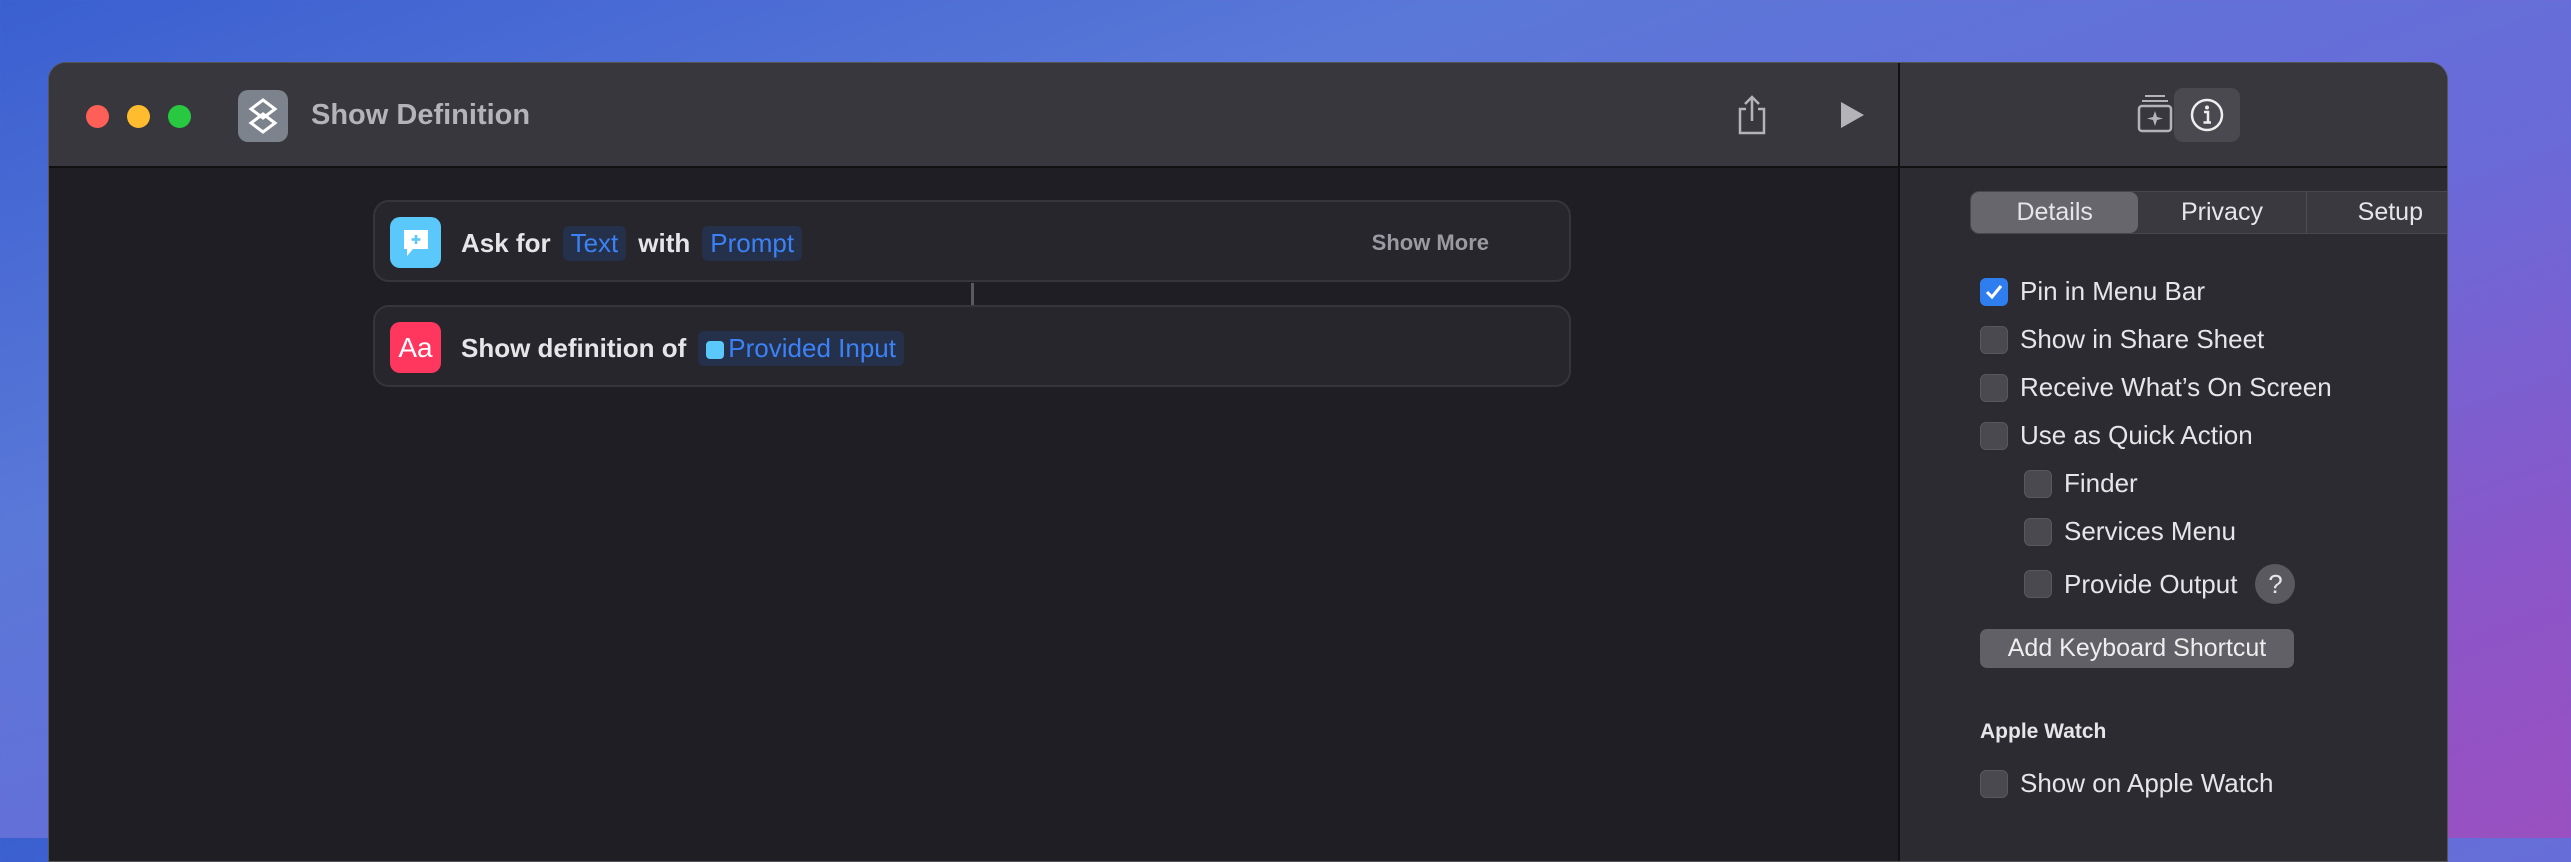  I want to click on shortcut-icon, so click(263, 116).